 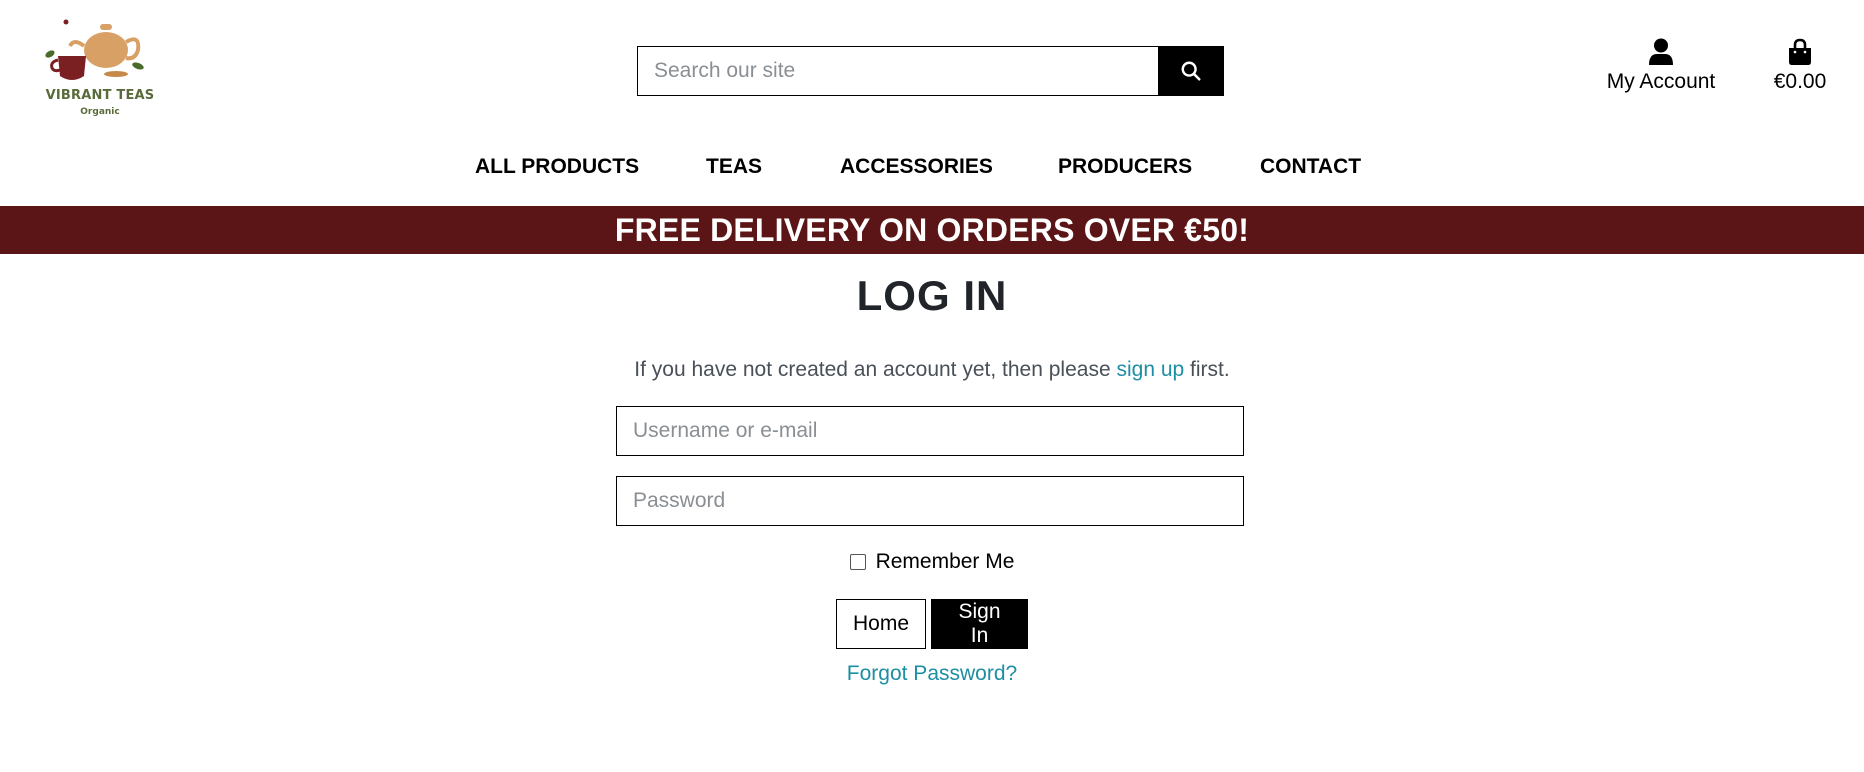 I want to click on forgot-password-link: Forgot Password?, so click(x=932, y=673).